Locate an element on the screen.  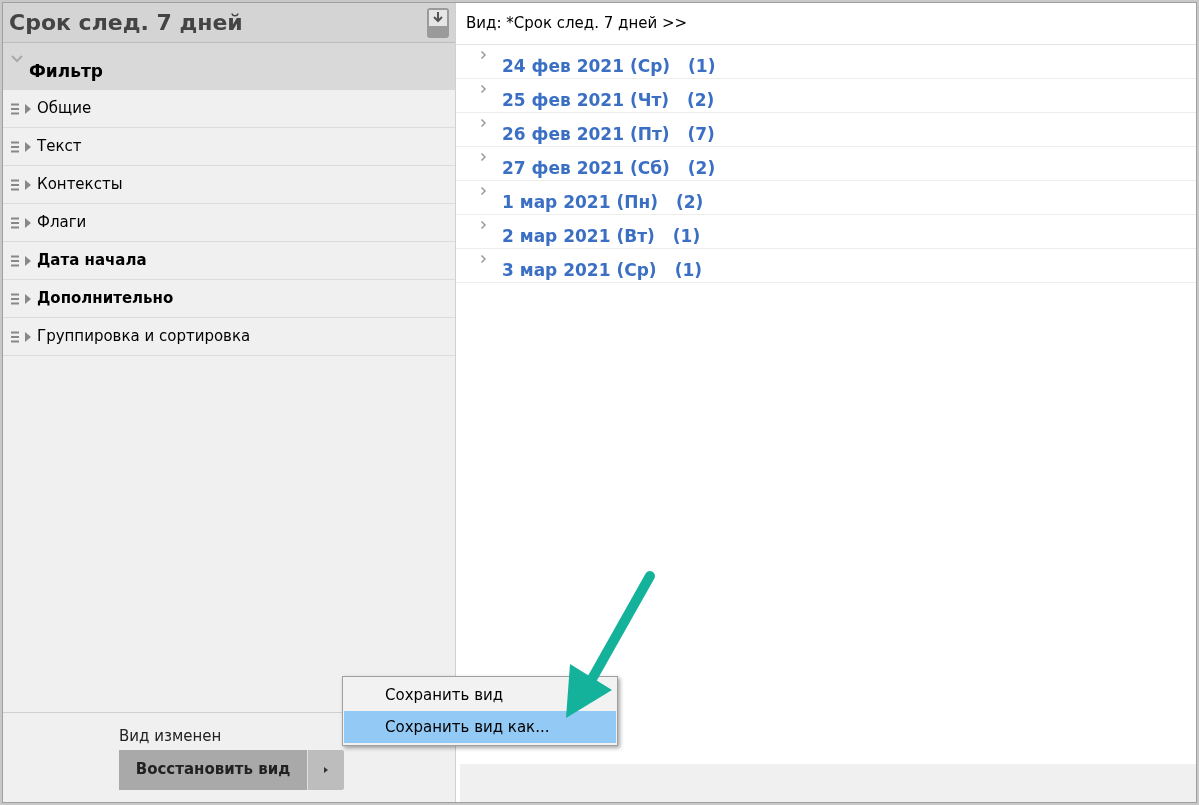
date-label: 27 фев 2021 (Сб) is located at coordinates (586, 168).